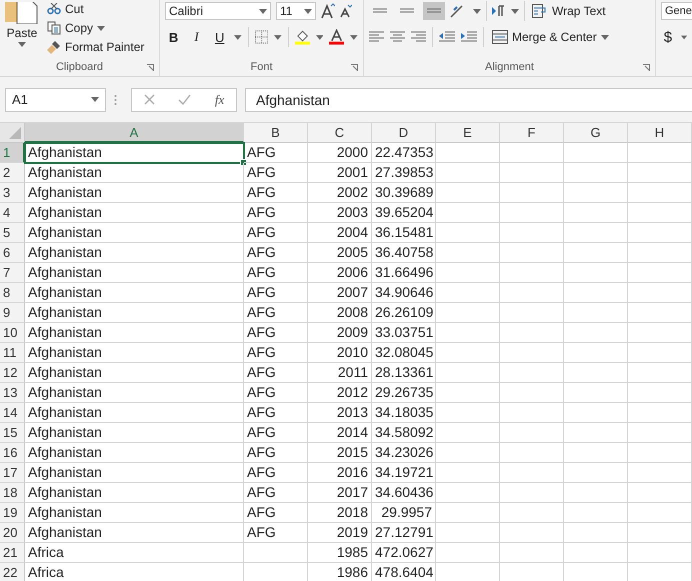  Describe the element at coordinates (404, 453) in the screenshot. I see `table-cell: 34.23026` at that location.